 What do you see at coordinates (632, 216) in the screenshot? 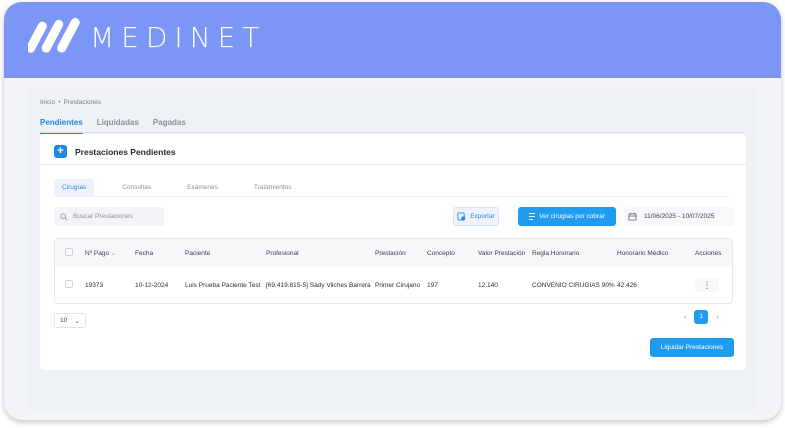
I see `calendar-icon` at bounding box center [632, 216].